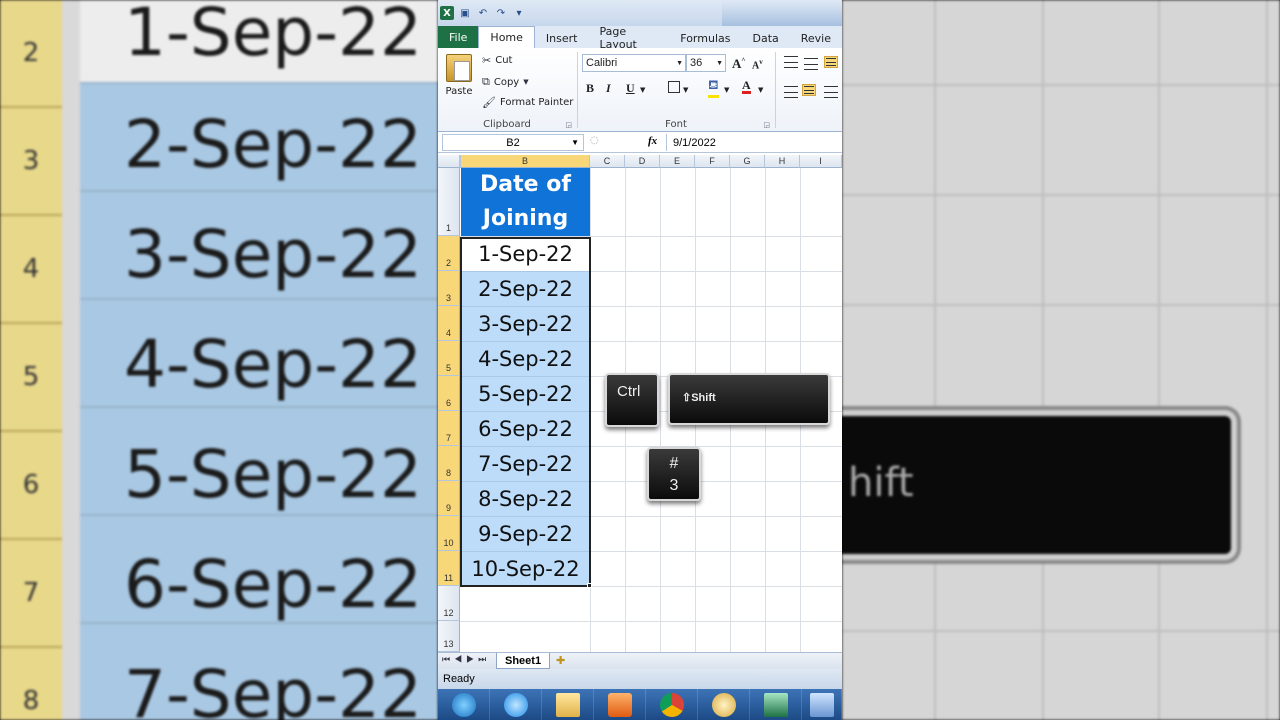  I want to click on undo-icon: ↶, so click(483, 13).